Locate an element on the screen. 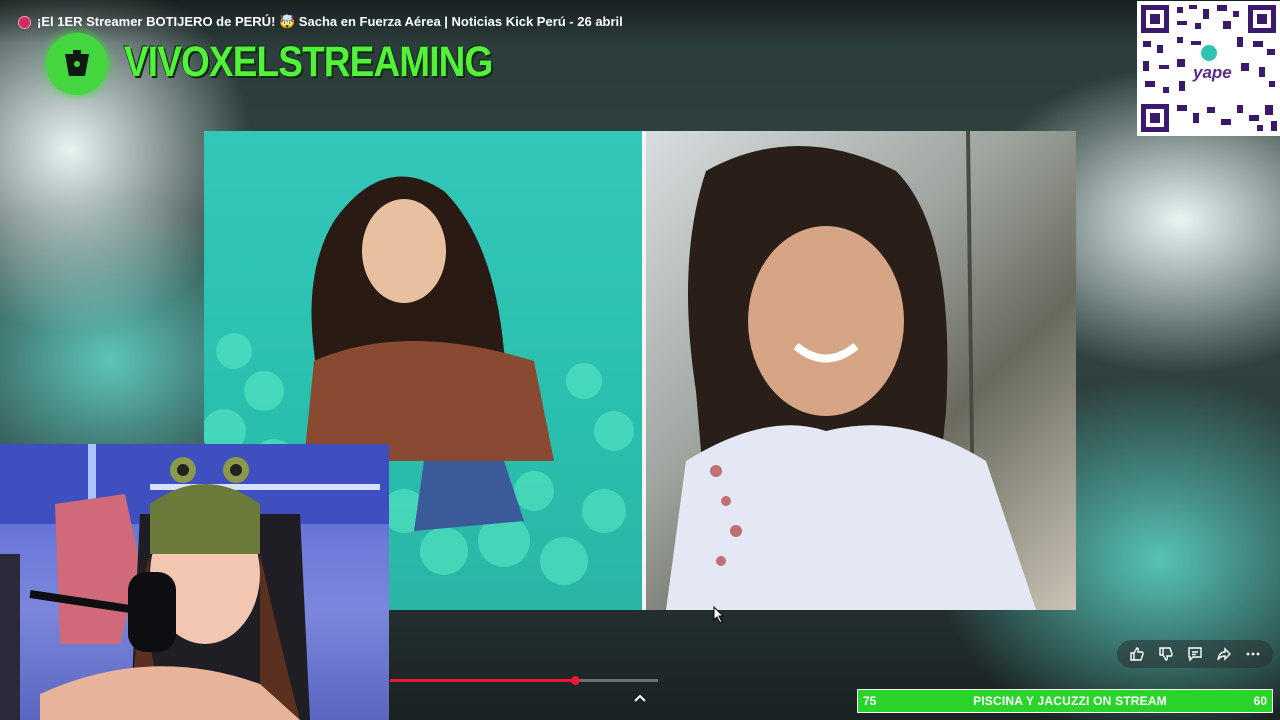  thumbs-down-icon is located at coordinates (1166, 654).